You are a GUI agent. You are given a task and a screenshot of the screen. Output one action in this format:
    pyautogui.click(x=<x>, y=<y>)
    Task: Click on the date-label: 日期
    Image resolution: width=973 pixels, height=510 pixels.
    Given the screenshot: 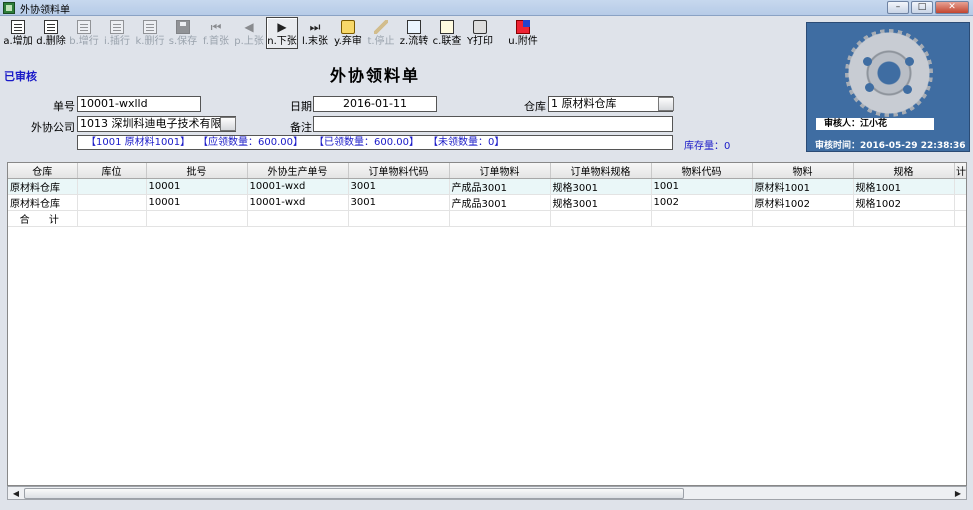 What is the action you would take?
    pyautogui.click(x=301, y=106)
    